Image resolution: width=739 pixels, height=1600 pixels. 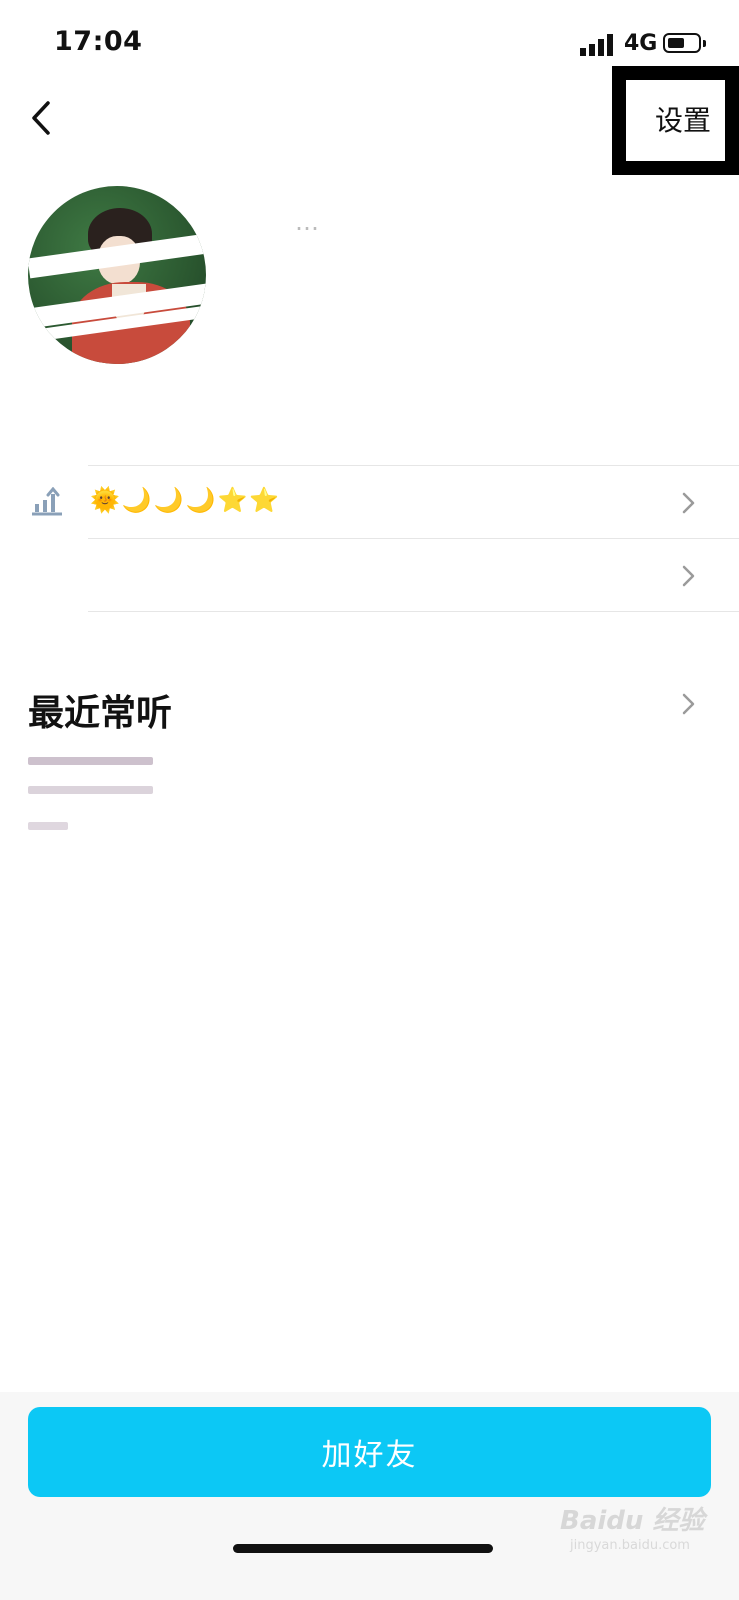 What do you see at coordinates (100, 713) in the screenshot?
I see `recent-section-title: 最近常听` at bounding box center [100, 713].